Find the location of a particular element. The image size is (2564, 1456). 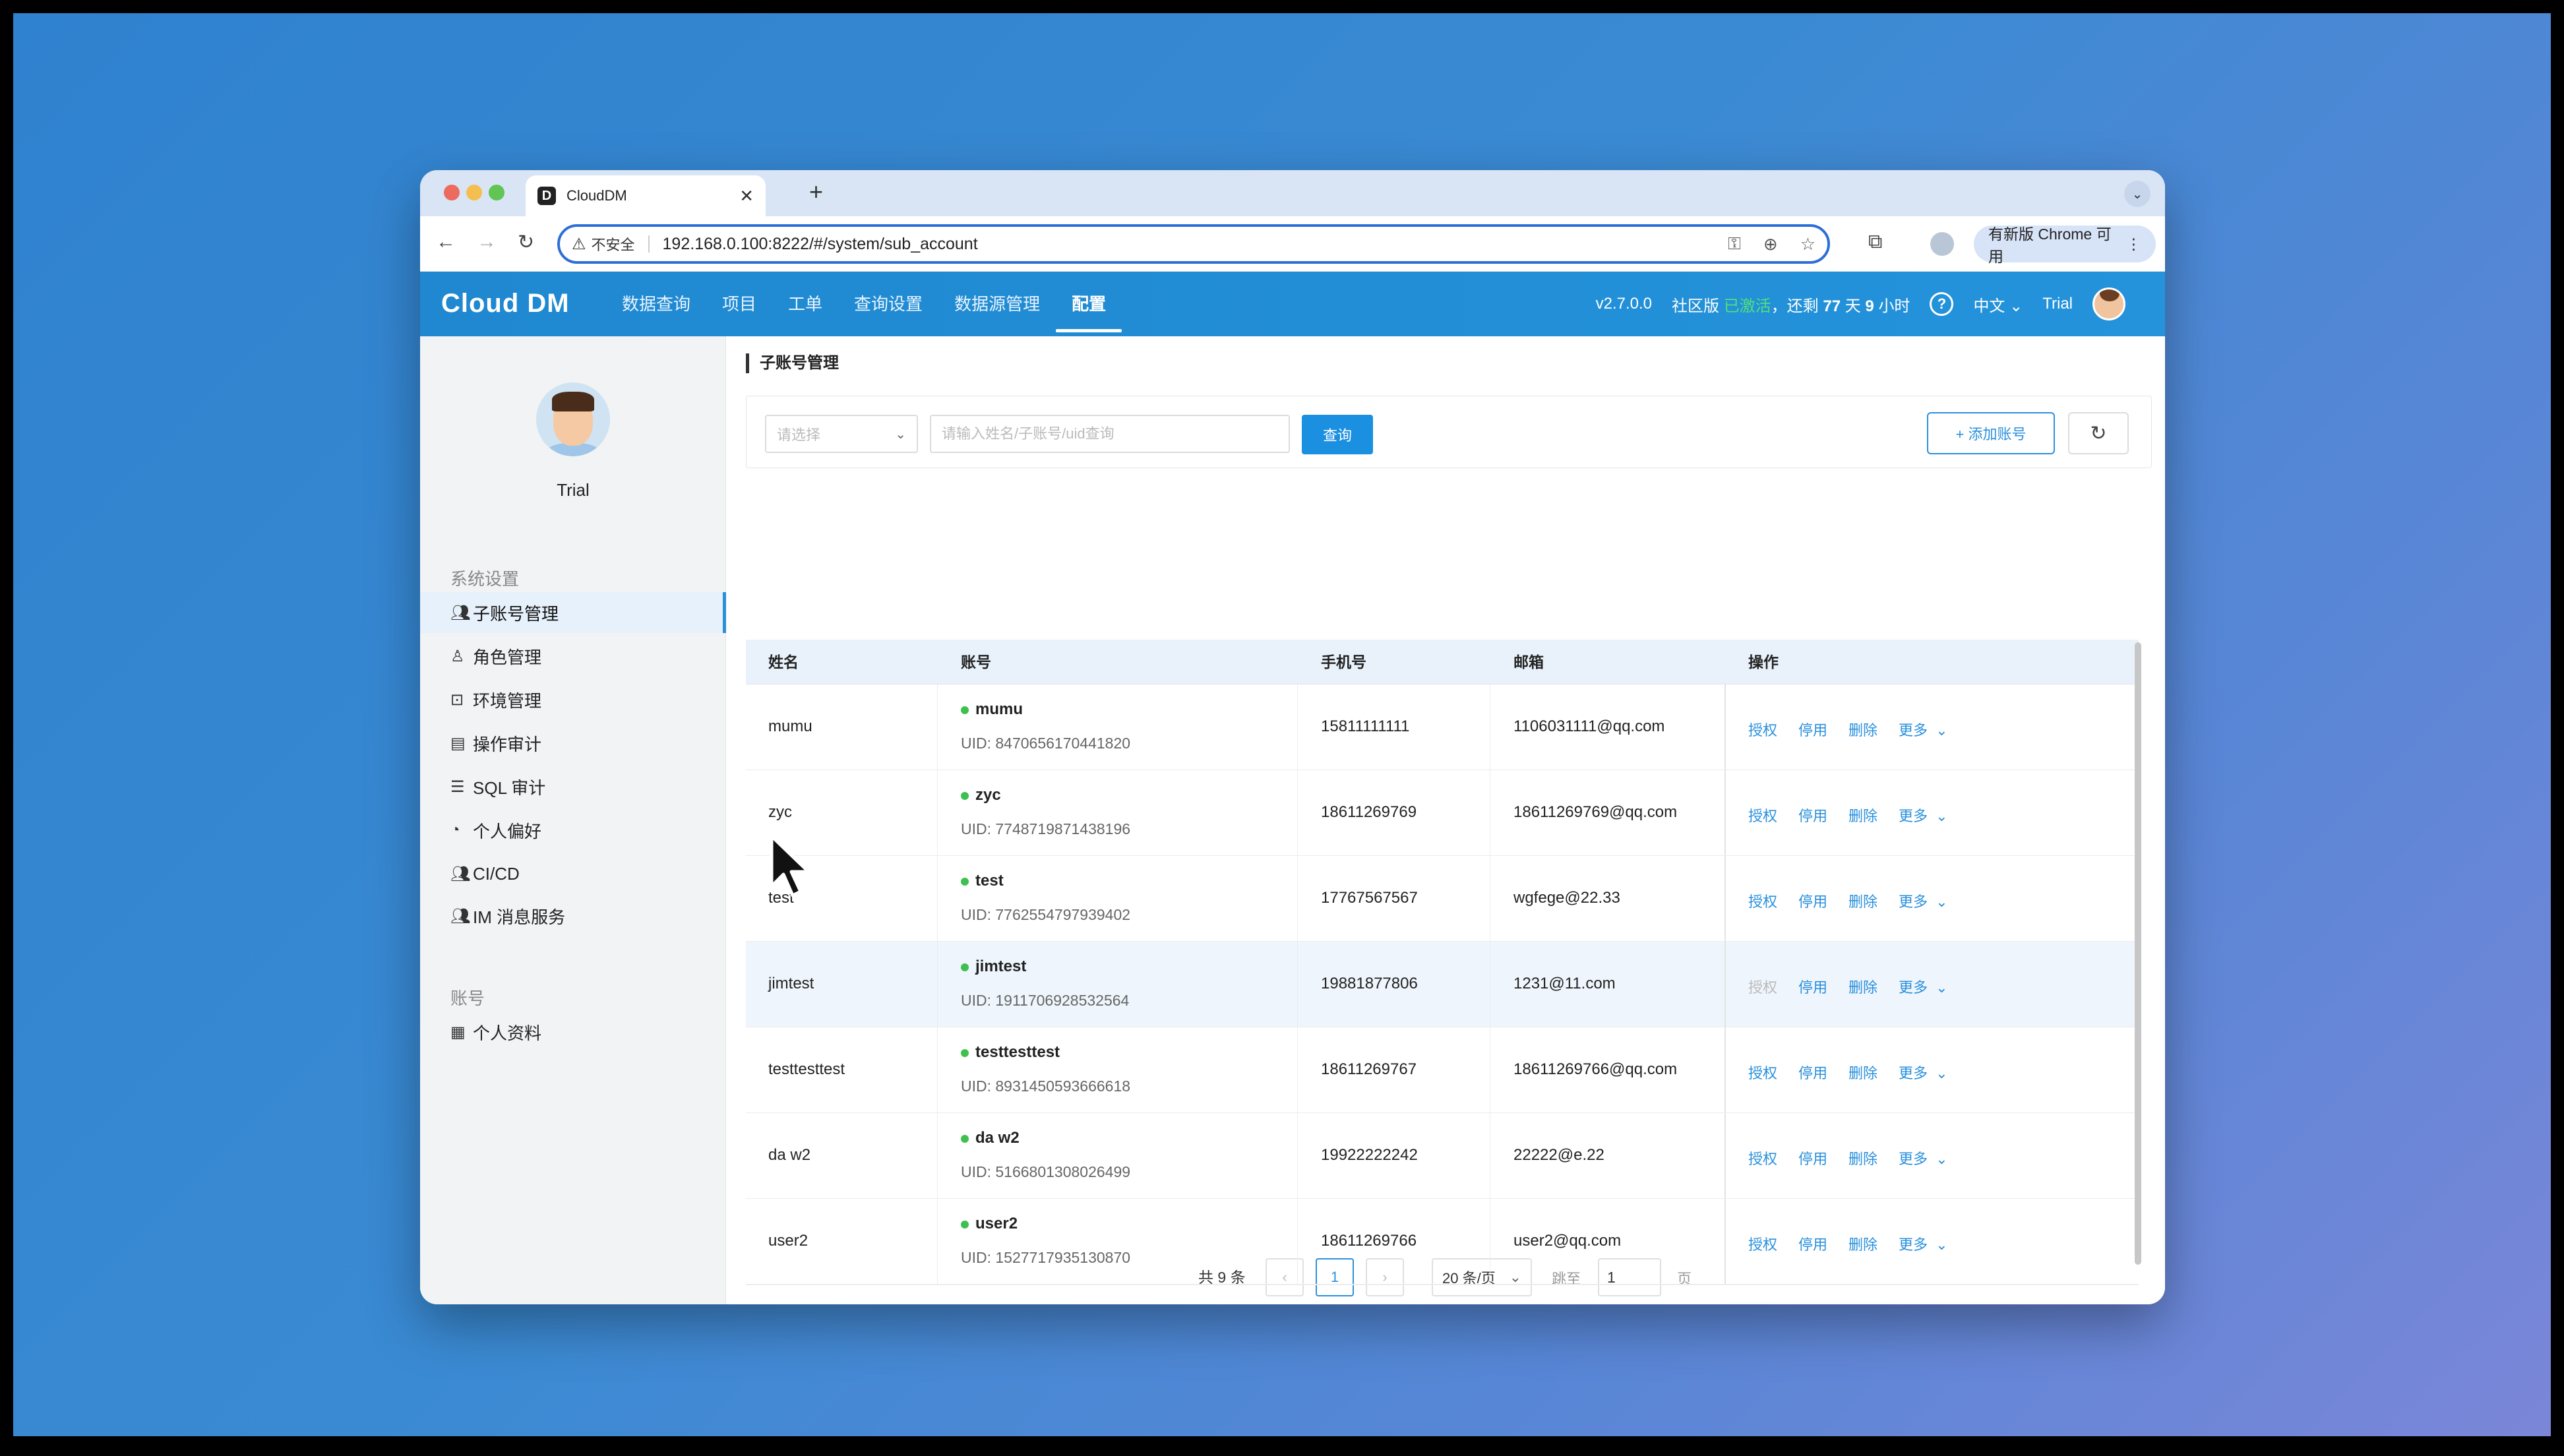

zoom-icon: ⊕ is located at coordinates (1770, 244).